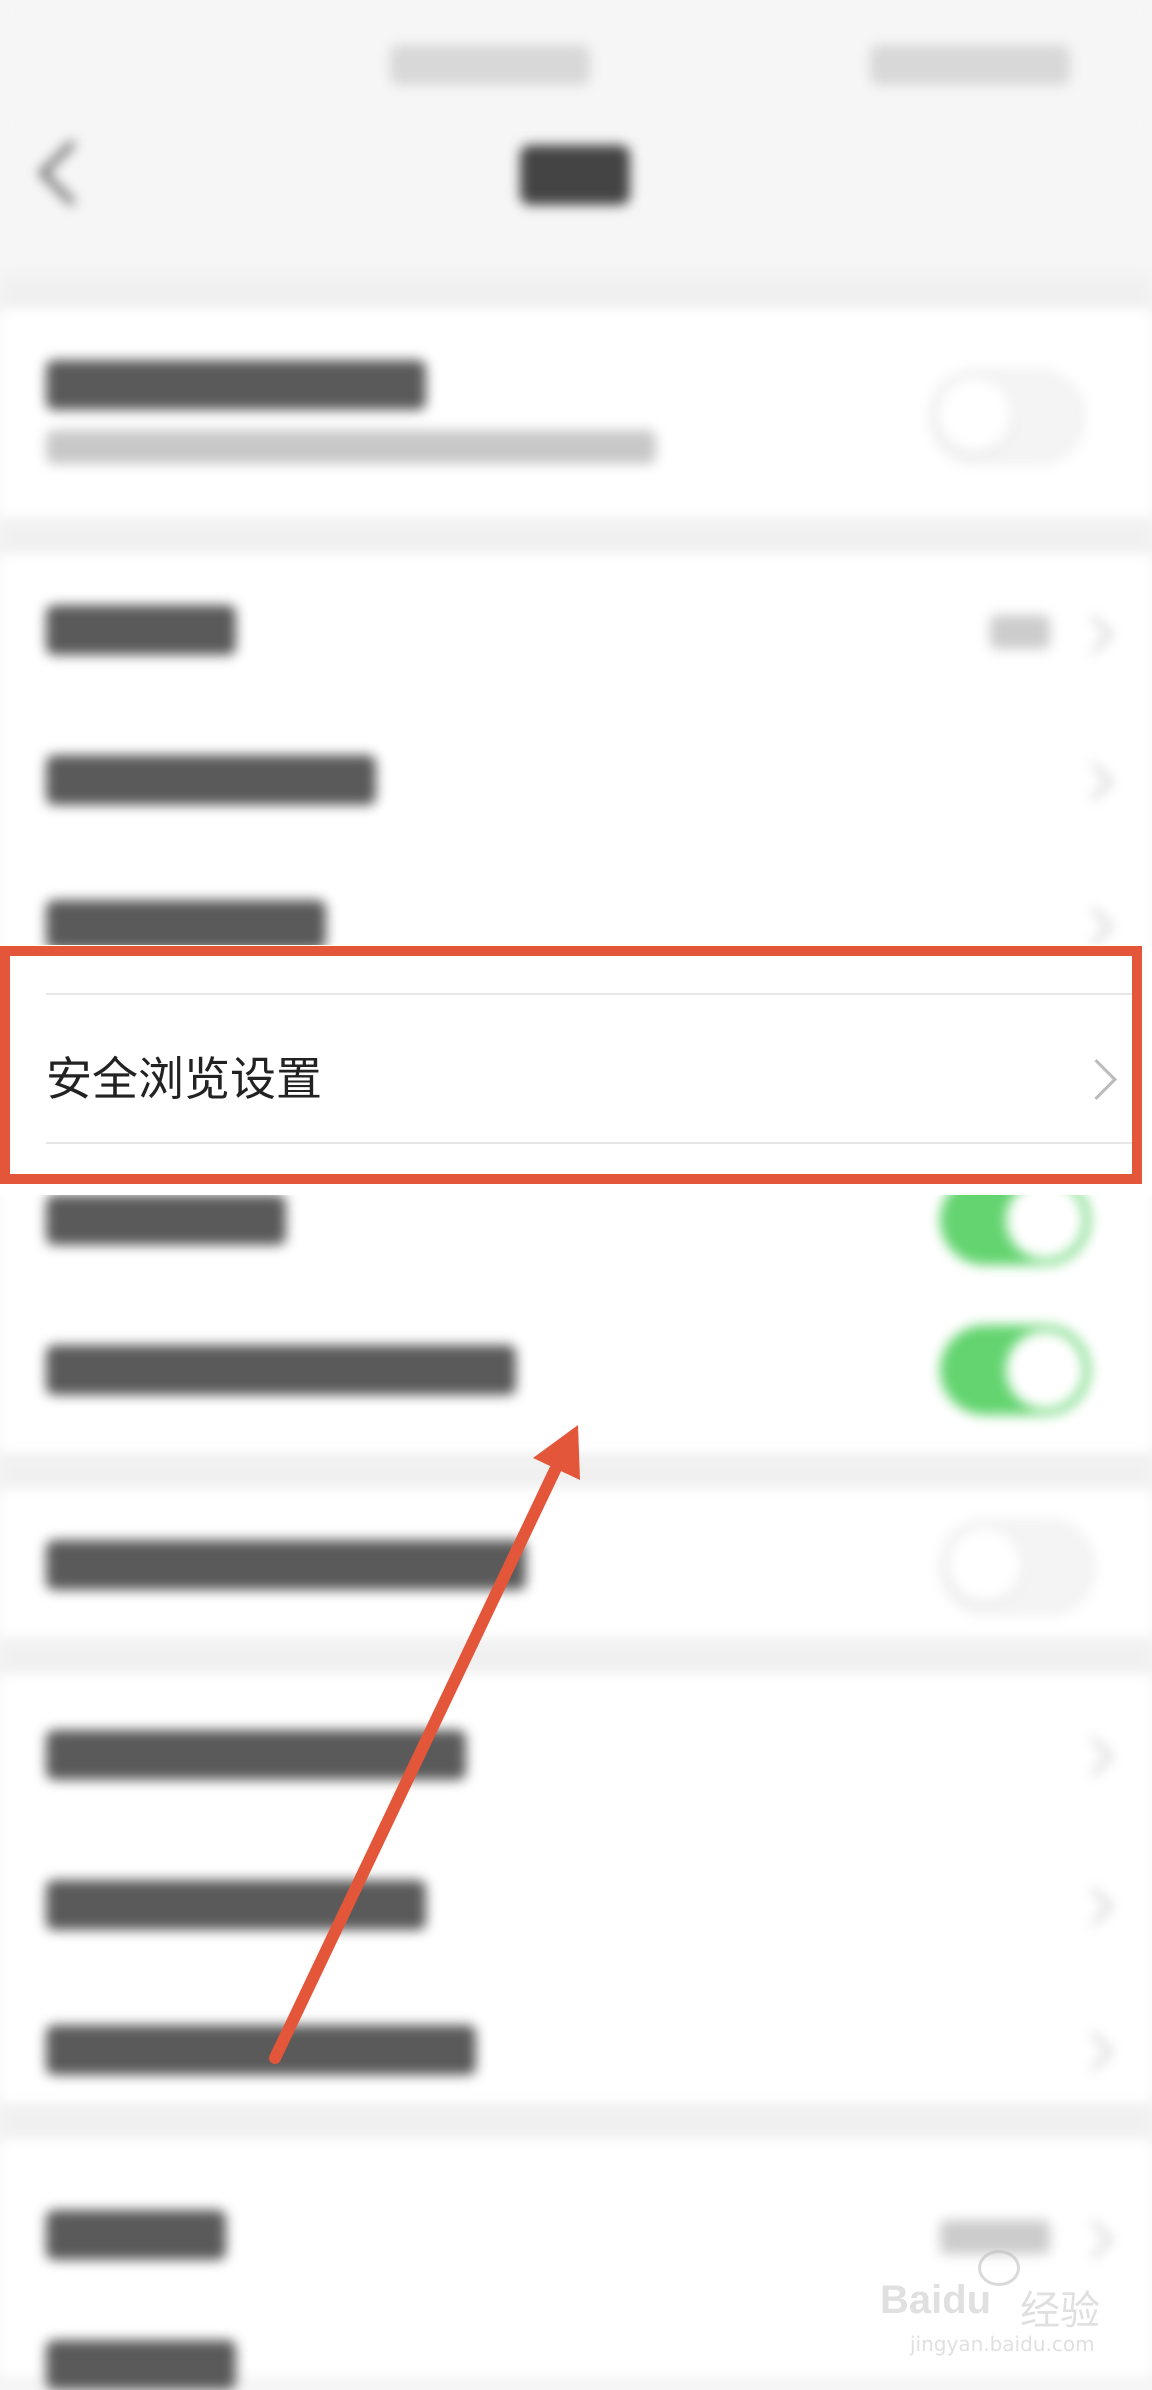 This screenshot has width=1152, height=2390. Describe the element at coordinates (415, 1764) in the screenshot. I see `arrow-shaft` at that location.